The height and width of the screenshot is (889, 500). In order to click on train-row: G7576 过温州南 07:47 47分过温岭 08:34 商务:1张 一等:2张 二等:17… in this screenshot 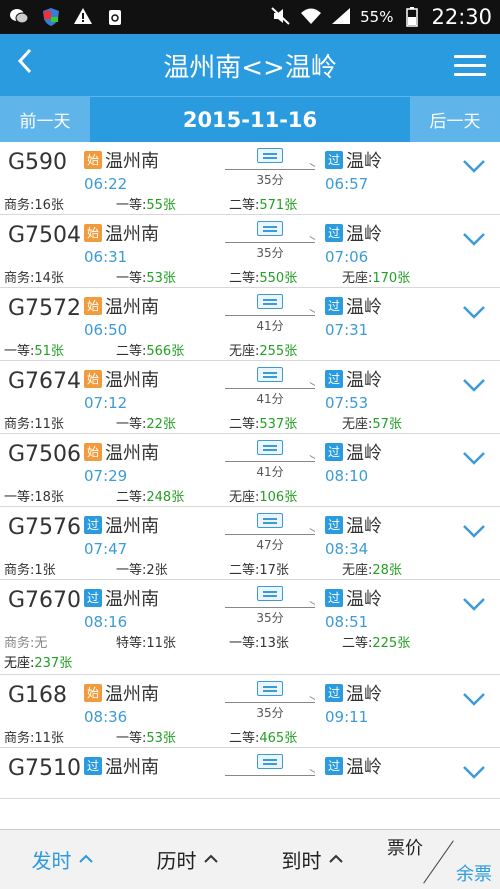, I will do `click(250, 543)`.